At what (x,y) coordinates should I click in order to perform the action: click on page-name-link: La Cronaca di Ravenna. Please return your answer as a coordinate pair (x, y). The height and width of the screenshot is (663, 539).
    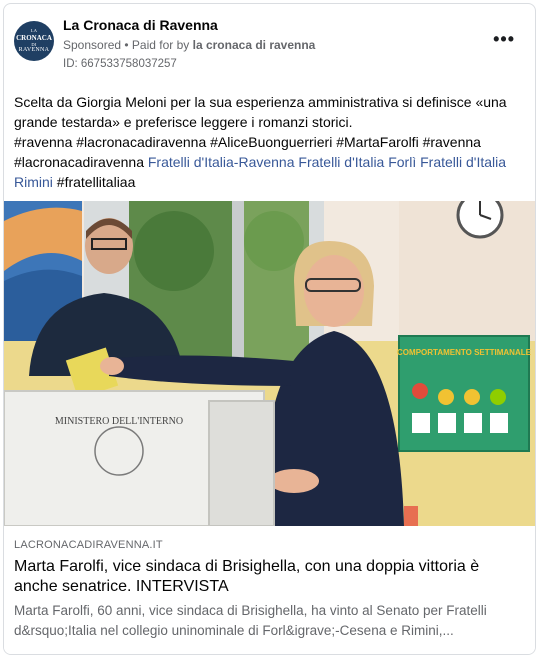
    Looking at the image, I should click on (140, 25).